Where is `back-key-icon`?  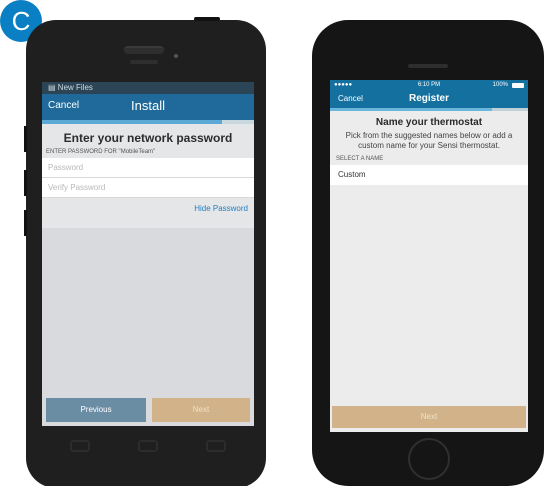 back-key-icon is located at coordinates (80, 446).